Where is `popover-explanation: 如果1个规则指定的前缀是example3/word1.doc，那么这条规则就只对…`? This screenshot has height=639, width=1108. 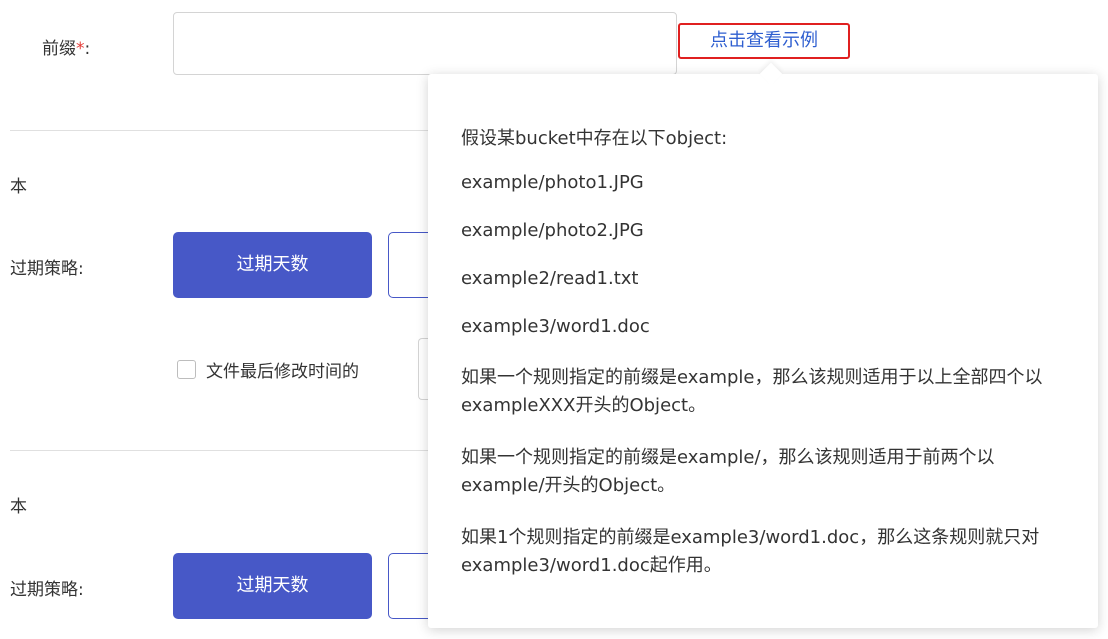
popover-explanation: 如果1个规则指定的前缀是example3/word1.doc，那么这条规则就只对… is located at coordinates (750, 551).